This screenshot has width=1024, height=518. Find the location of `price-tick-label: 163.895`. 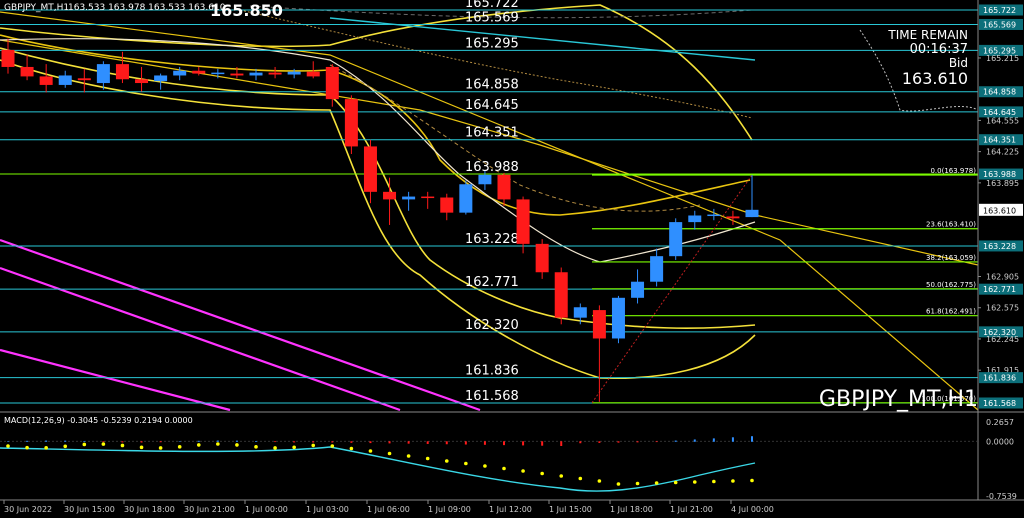

price-tick-label: 163.895 is located at coordinates (1002, 183).